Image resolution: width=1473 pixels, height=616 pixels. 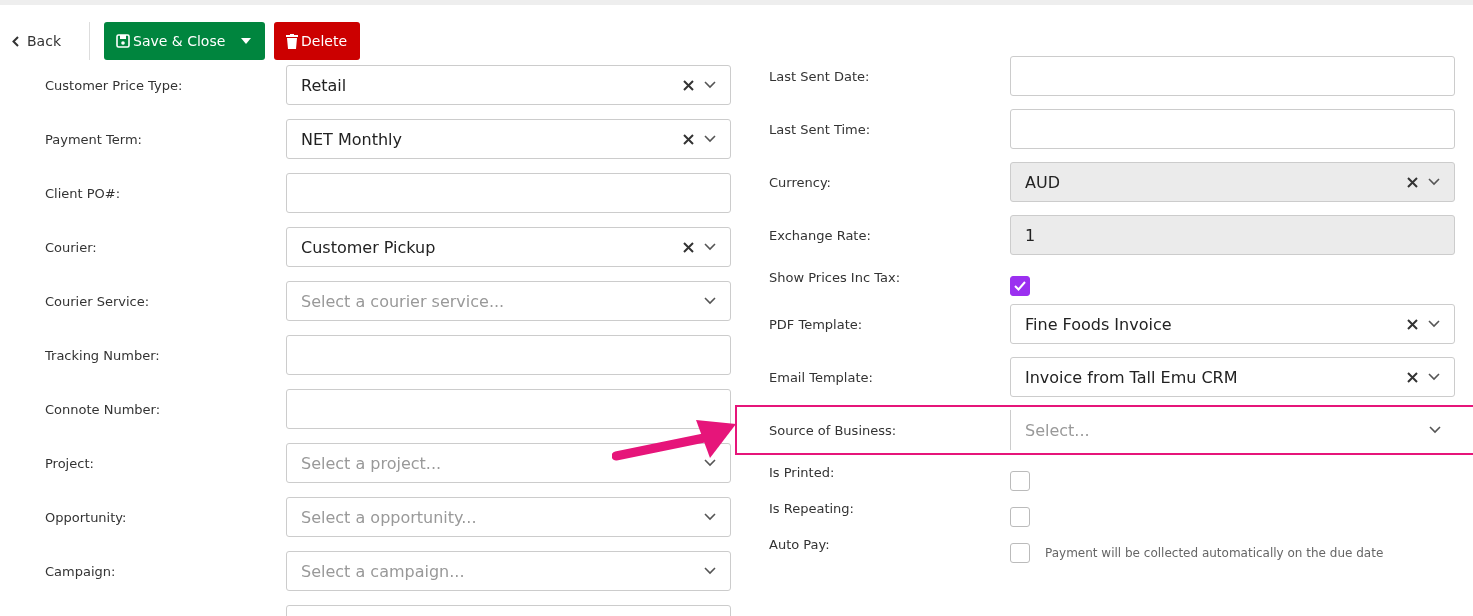 What do you see at coordinates (71, 247) in the screenshot?
I see `field-label: Courier:` at bounding box center [71, 247].